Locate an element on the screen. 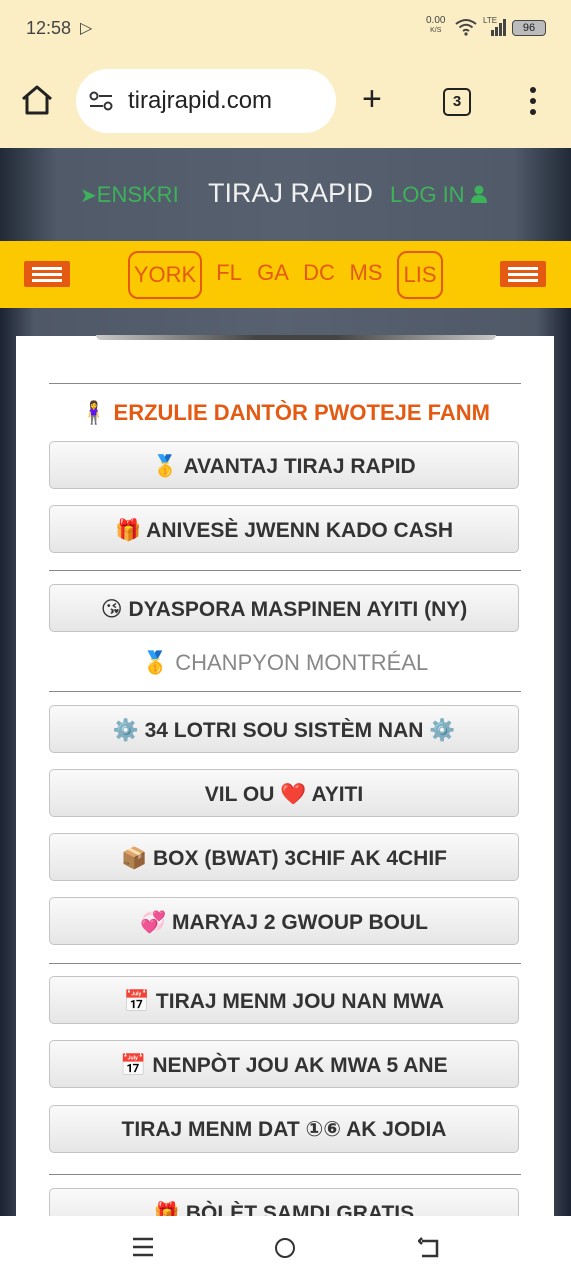  battery-icon: 96 is located at coordinates (529, 28).